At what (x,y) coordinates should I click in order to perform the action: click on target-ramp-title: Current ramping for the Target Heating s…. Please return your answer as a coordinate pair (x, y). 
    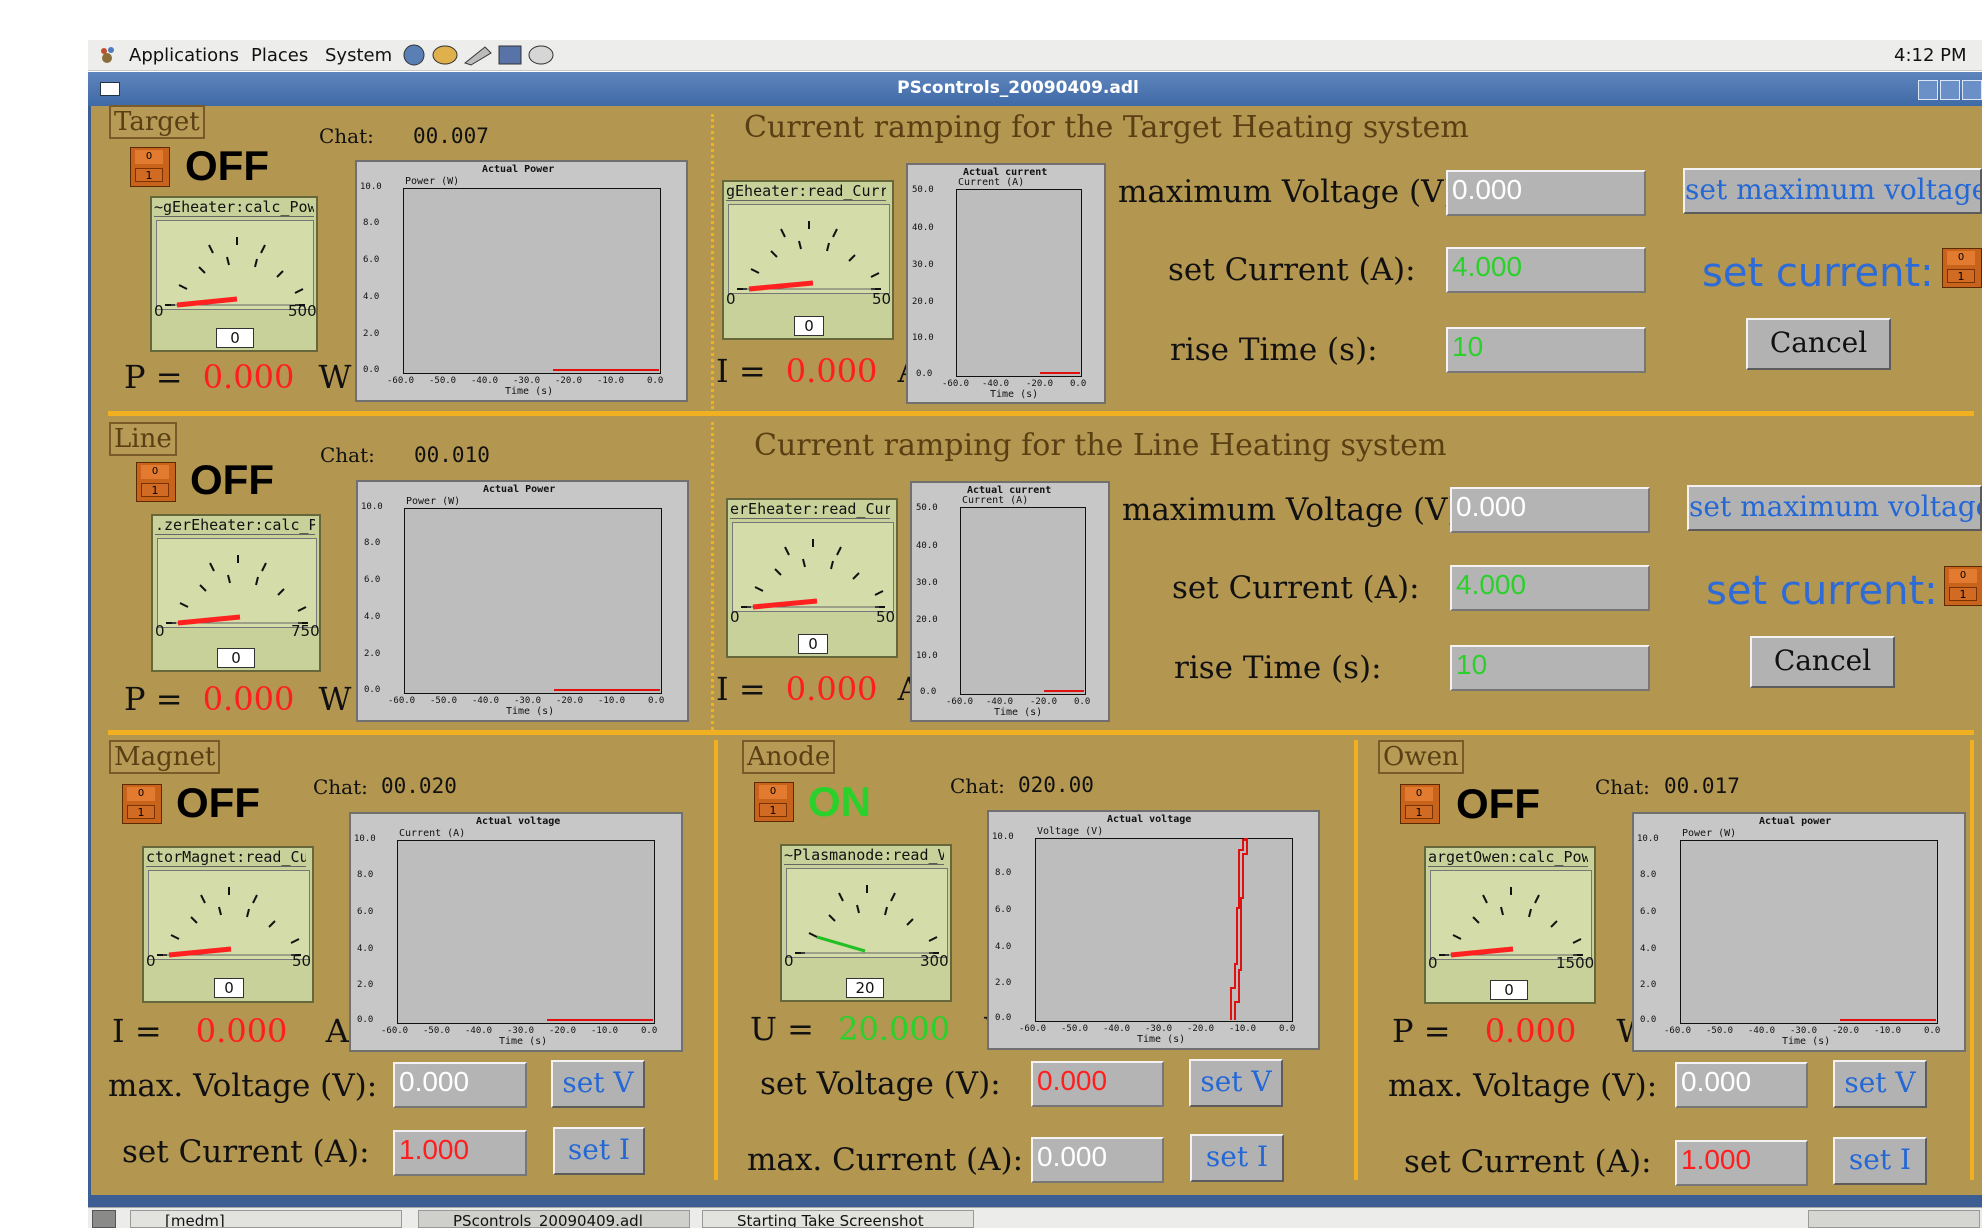
    Looking at the image, I should click on (1106, 127).